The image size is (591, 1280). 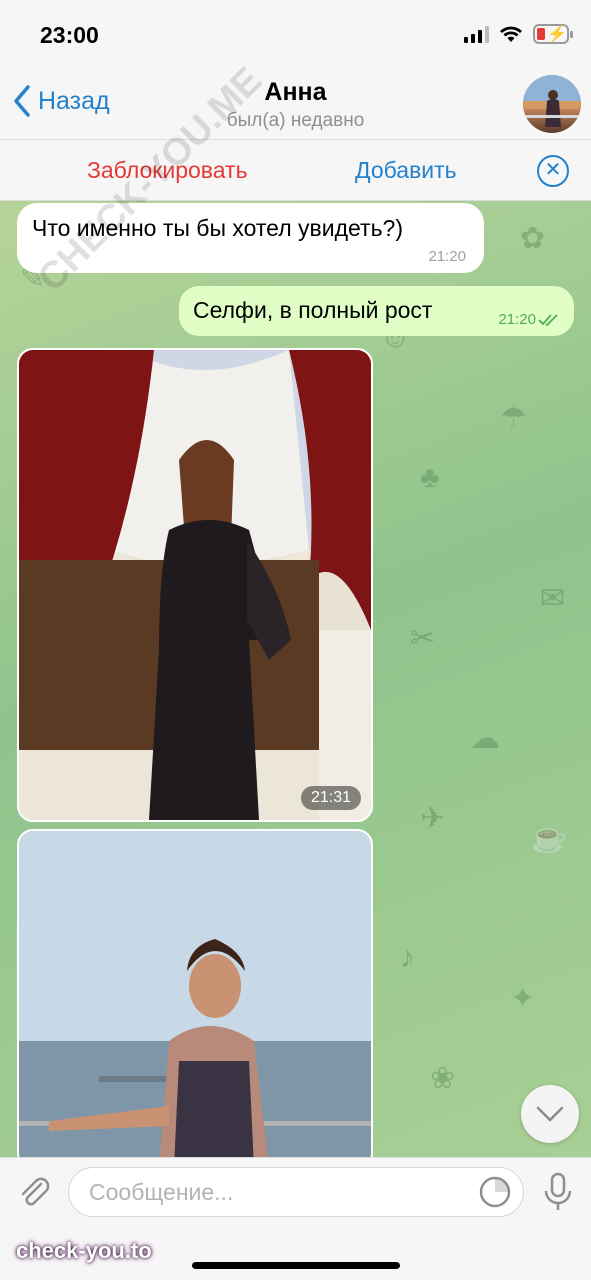 I want to click on add-contact-button: Добавить, so click(x=406, y=170).